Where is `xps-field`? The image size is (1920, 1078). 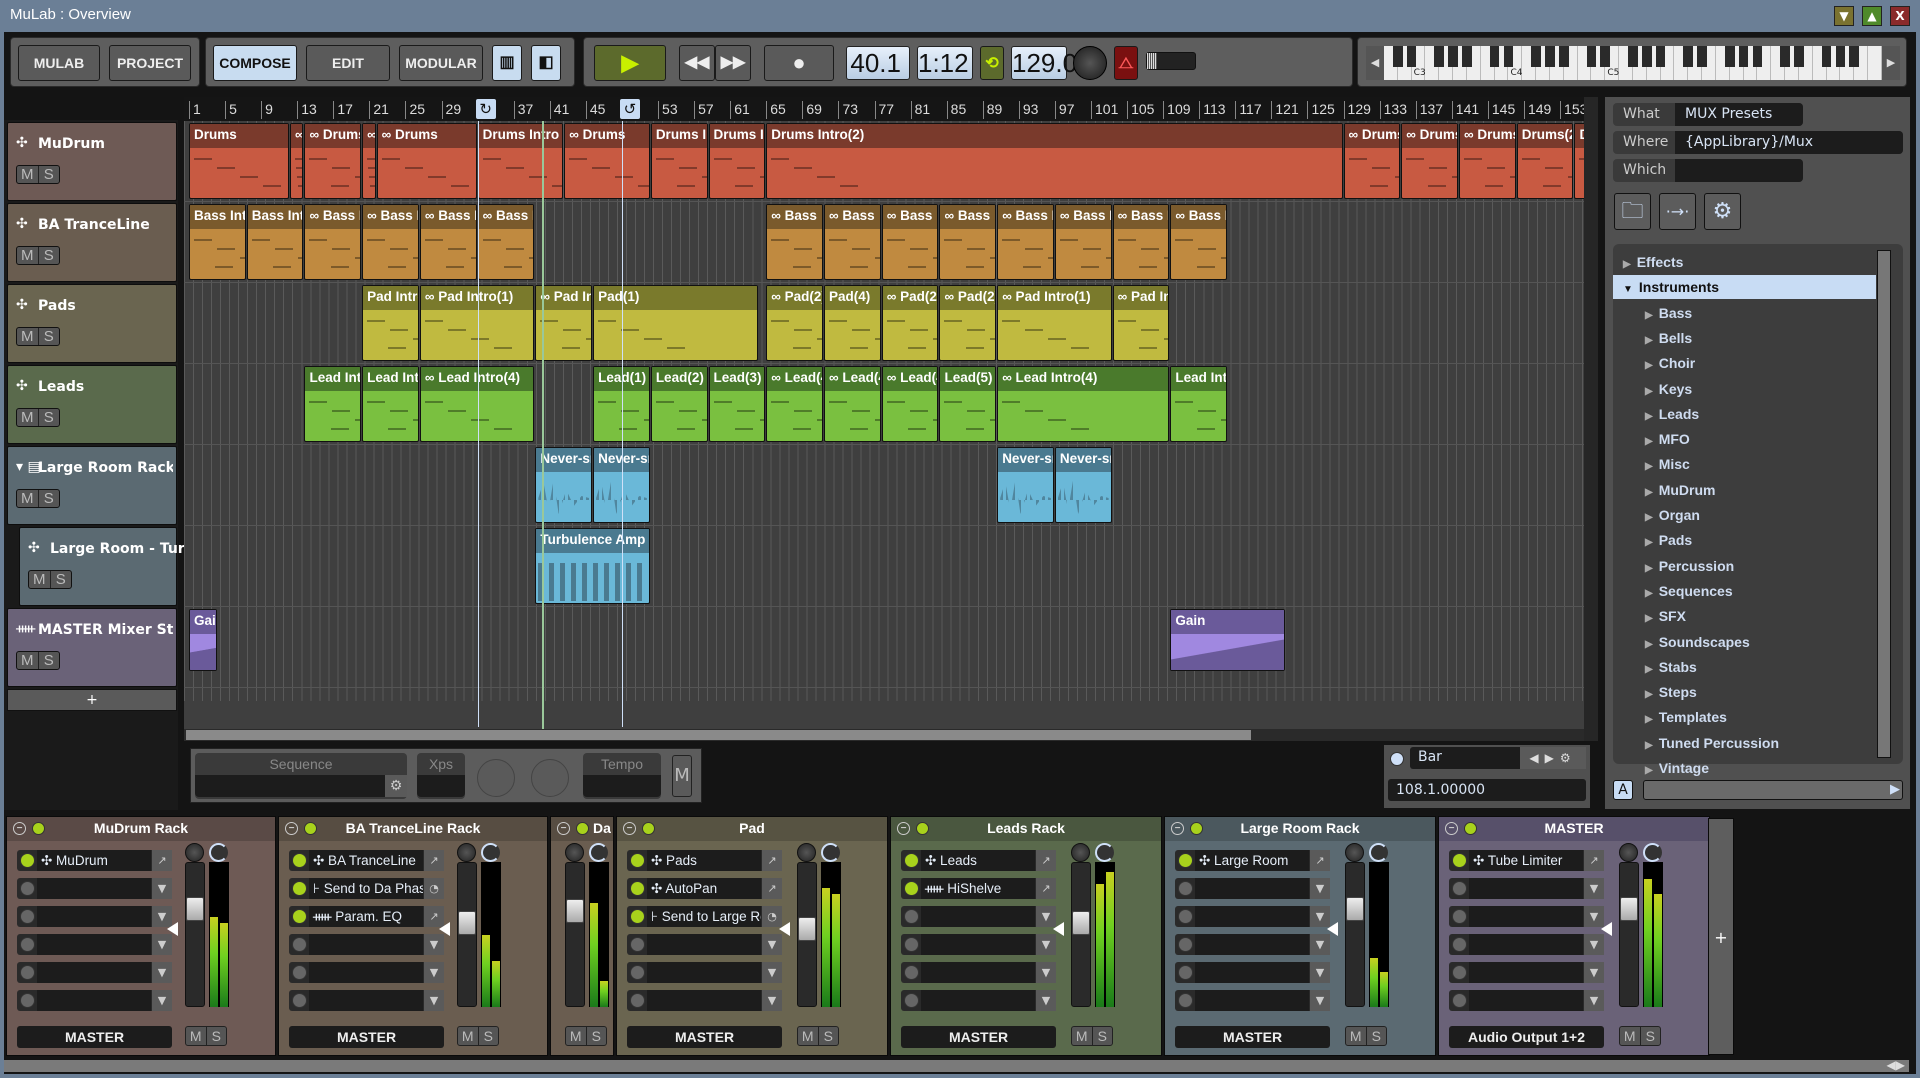 xps-field is located at coordinates (441, 786).